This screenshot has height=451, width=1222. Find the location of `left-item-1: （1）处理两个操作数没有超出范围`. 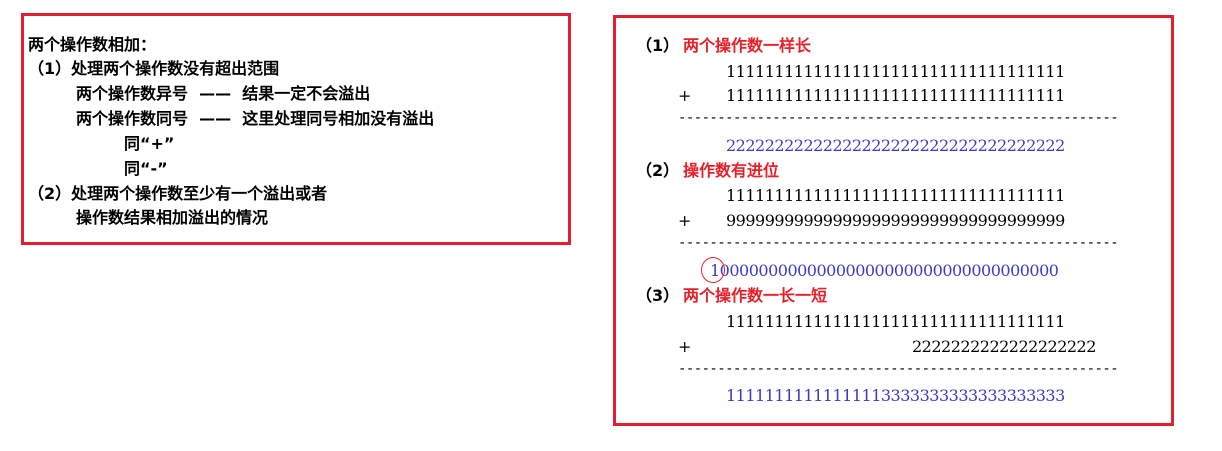

left-item-1: （1）处理两个操作数没有超出范围 is located at coordinates (154, 68).